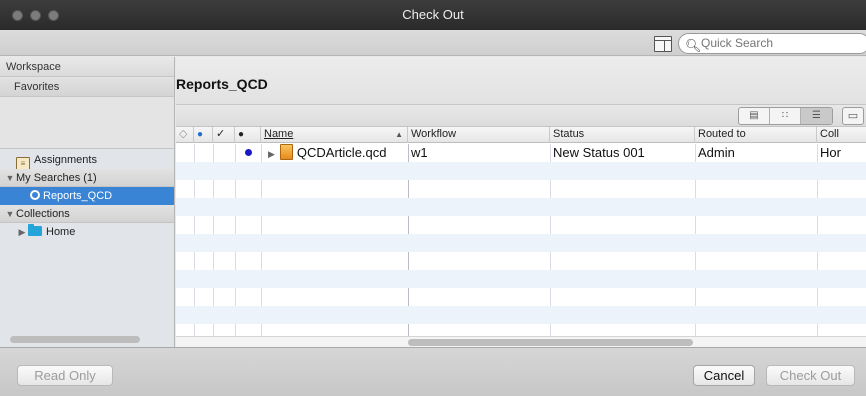 The width and height of the screenshot is (866, 396). What do you see at coordinates (87, 87) in the screenshot?
I see `sidebar-item-favorites: Favorites` at bounding box center [87, 87].